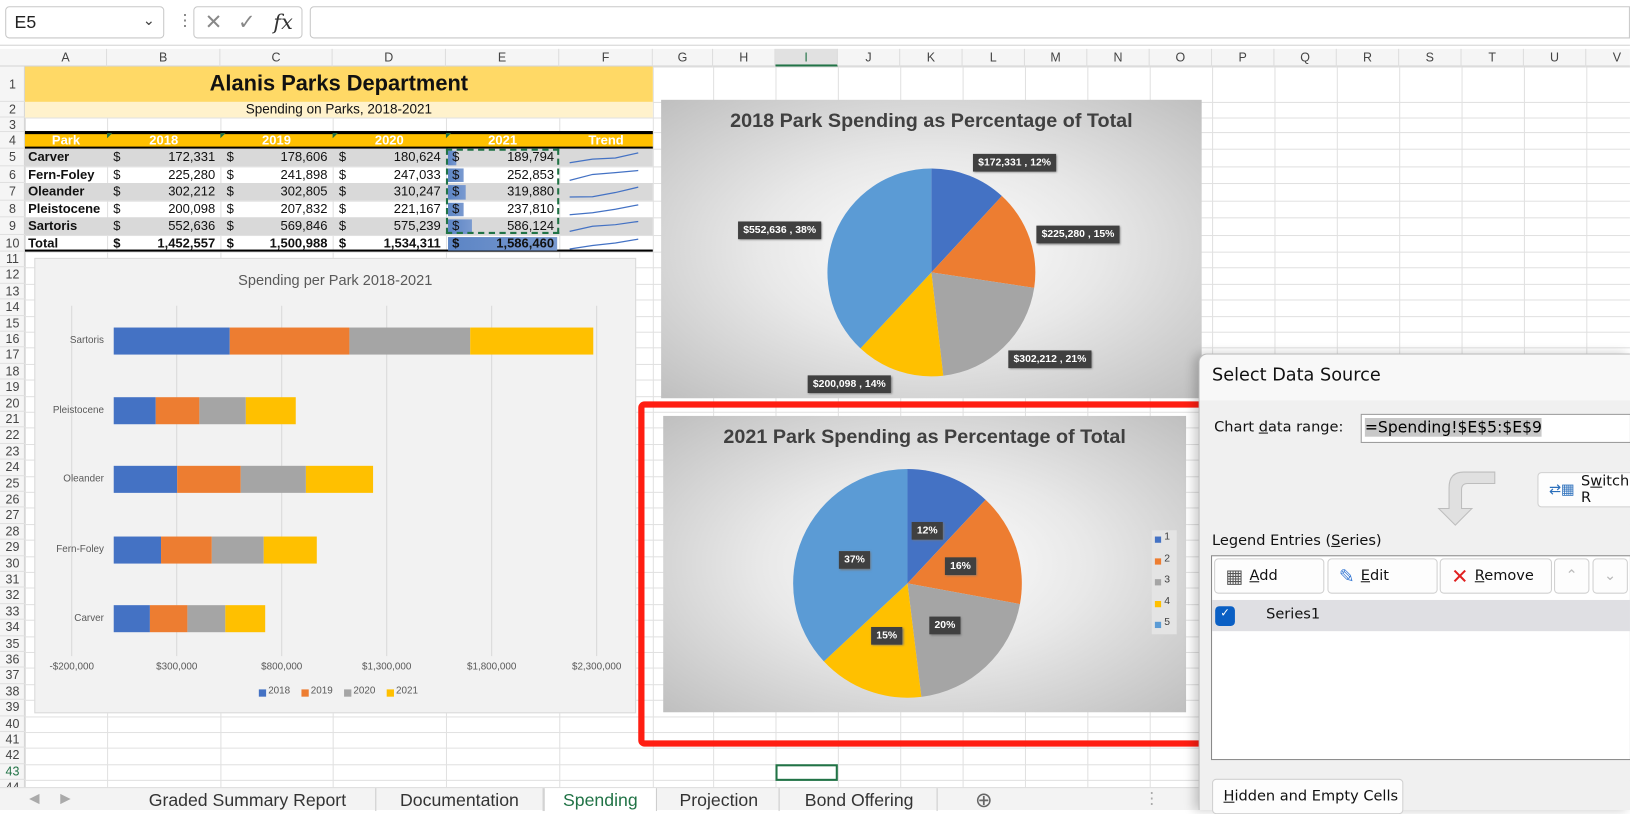 Image resolution: width=1630 pixels, height=814 pixels. Describe the element at coordinates (34, 798) in the screenshot. I see `tab-scroll-left-icon: ◀` at that location.